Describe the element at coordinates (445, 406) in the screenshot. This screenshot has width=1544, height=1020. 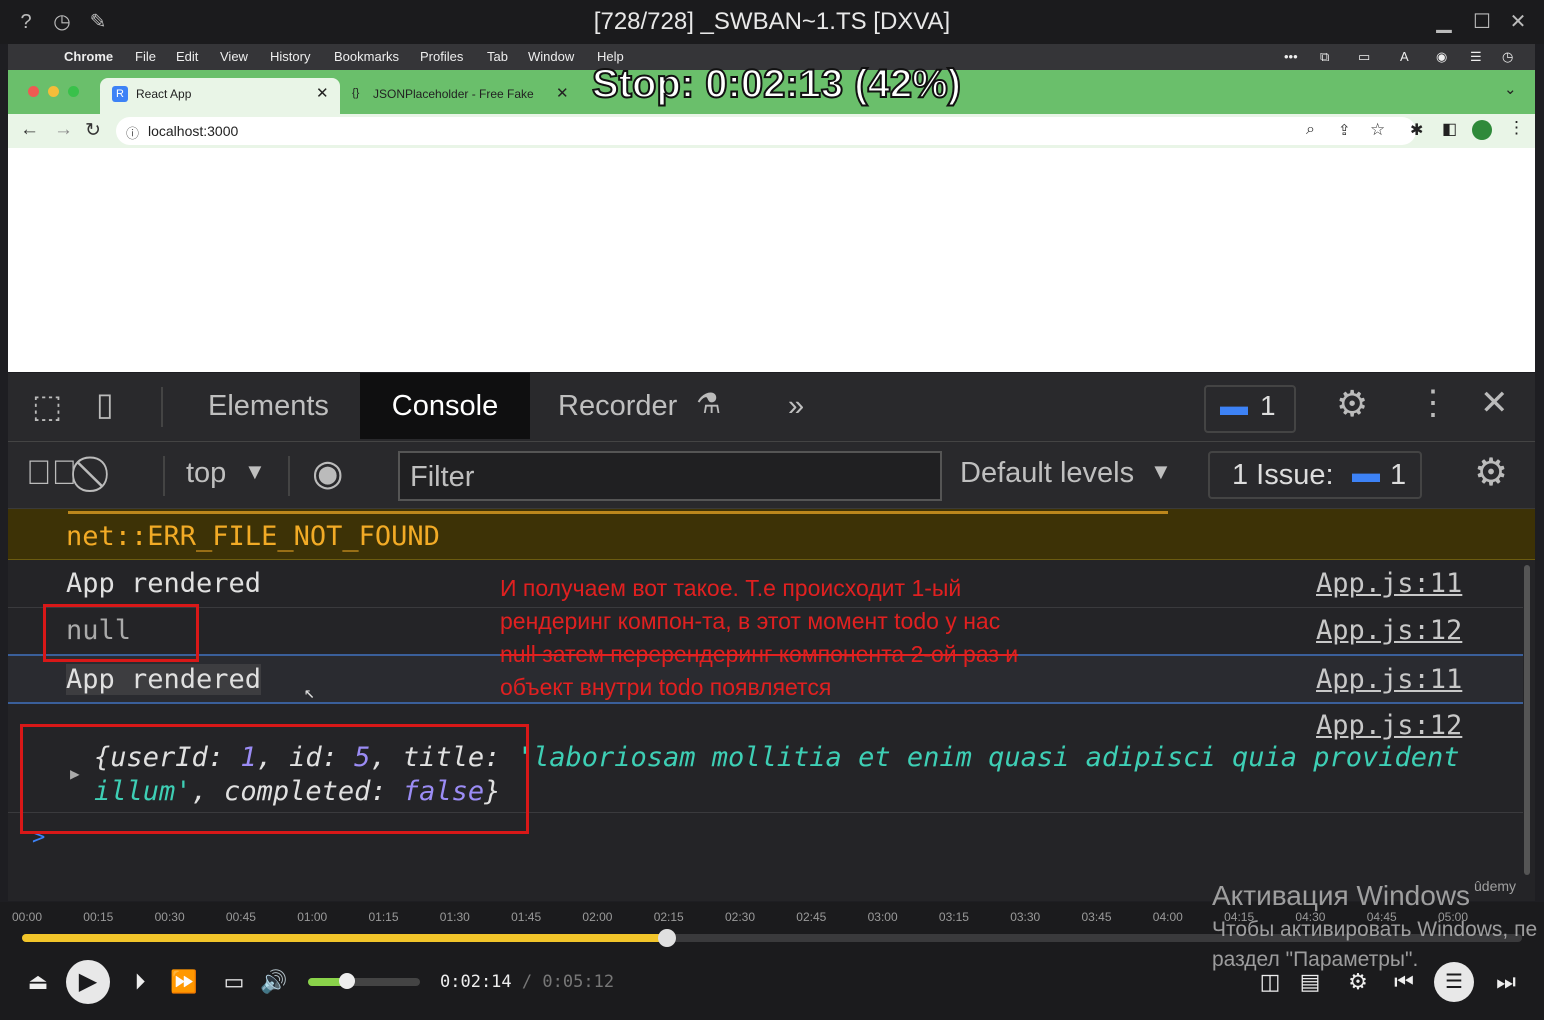
I see `tab-console: Console` at that location.